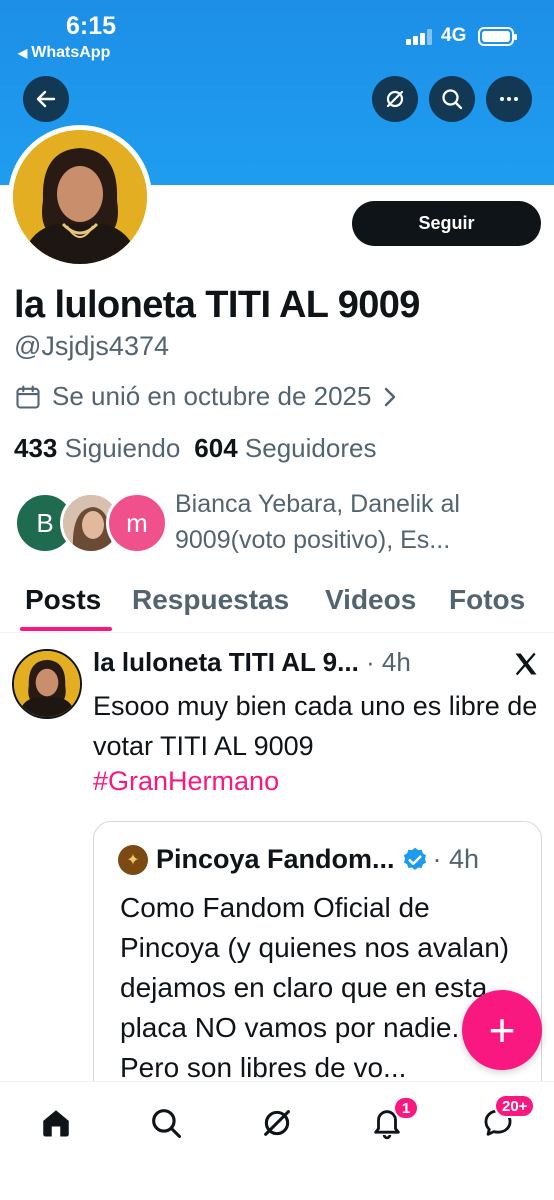 This screenshot has width=554, height=1200. I want to click on followers-count: 604, so click(216, 448).